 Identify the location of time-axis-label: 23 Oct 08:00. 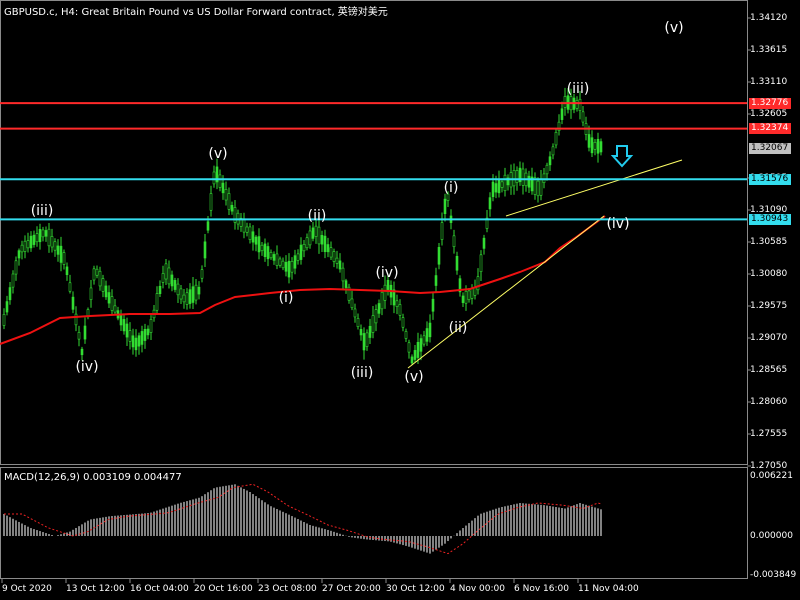
(287, 589).